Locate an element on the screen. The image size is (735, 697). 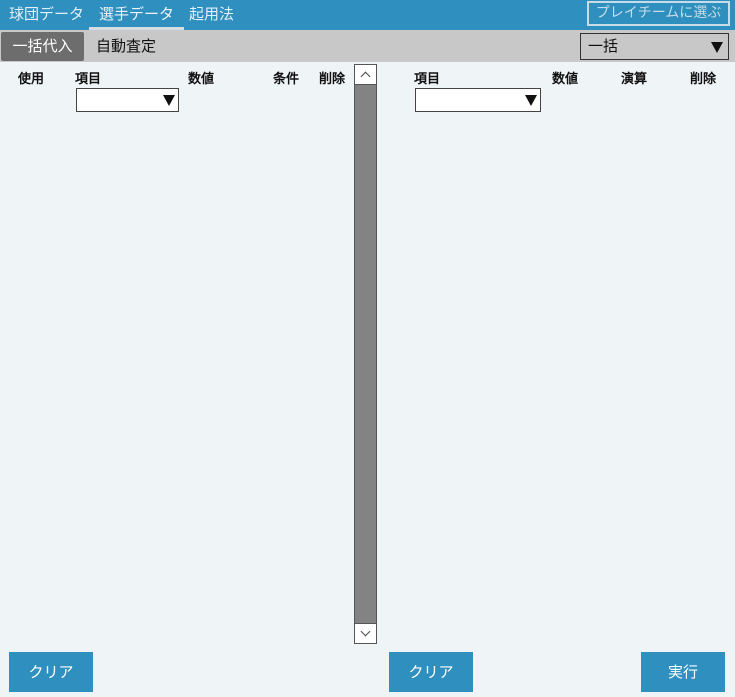
header-value-right: 数値 is located at coordinates (565, 79).